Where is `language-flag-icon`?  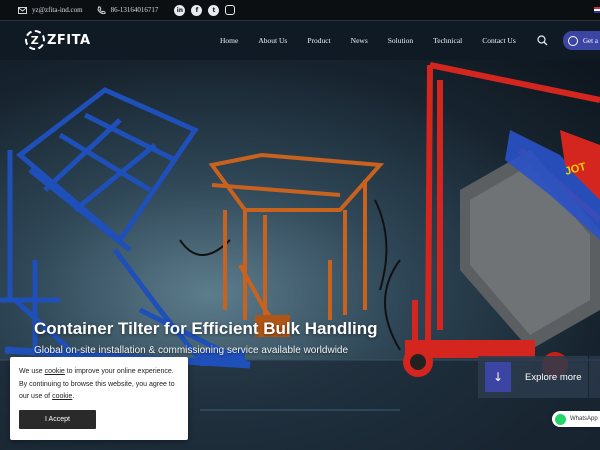 language-flag-icon is located at coordinates (597, 10).